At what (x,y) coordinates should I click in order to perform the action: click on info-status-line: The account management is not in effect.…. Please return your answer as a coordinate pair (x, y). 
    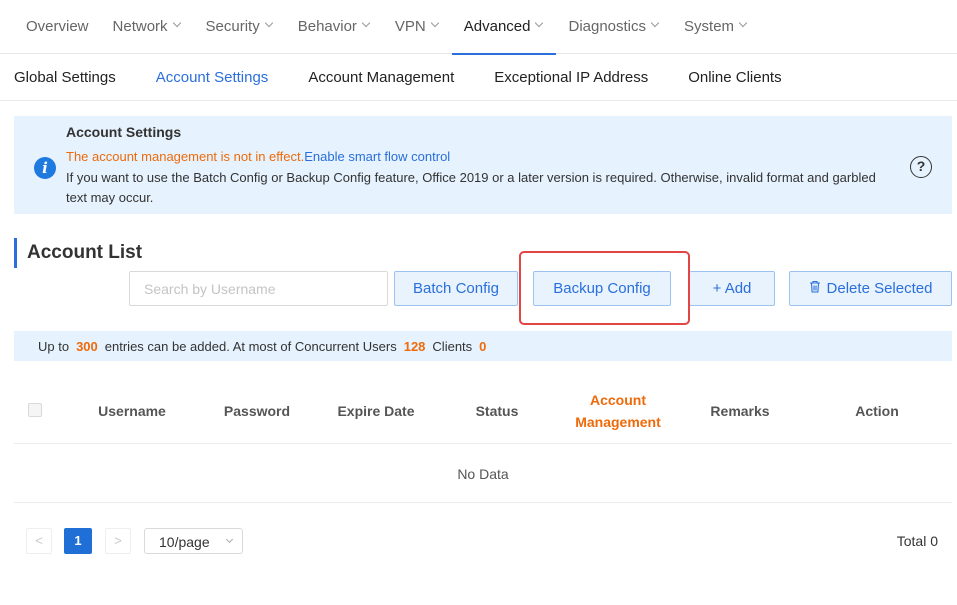
    Looking at the image, I should click on (258, 156).